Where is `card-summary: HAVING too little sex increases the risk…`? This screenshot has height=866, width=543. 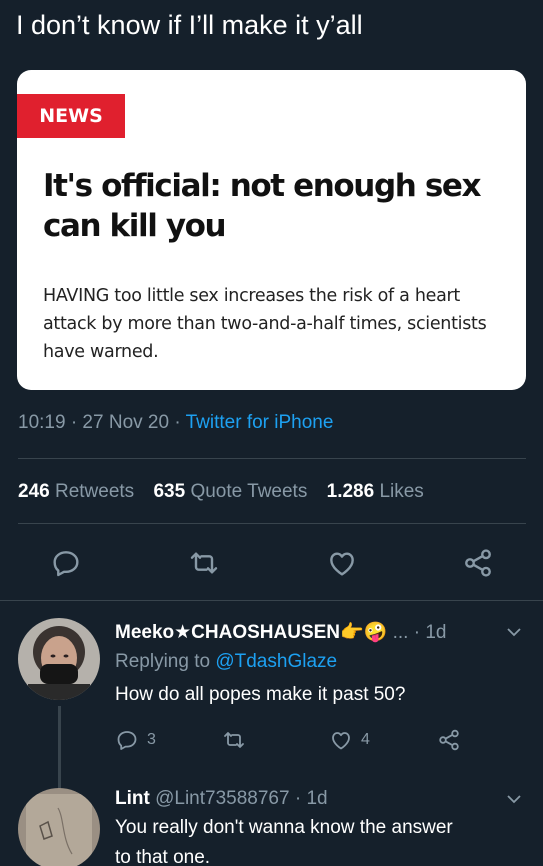 card-summary: HAVING too little sex increases the risk… is located at coordinates (265, 324).